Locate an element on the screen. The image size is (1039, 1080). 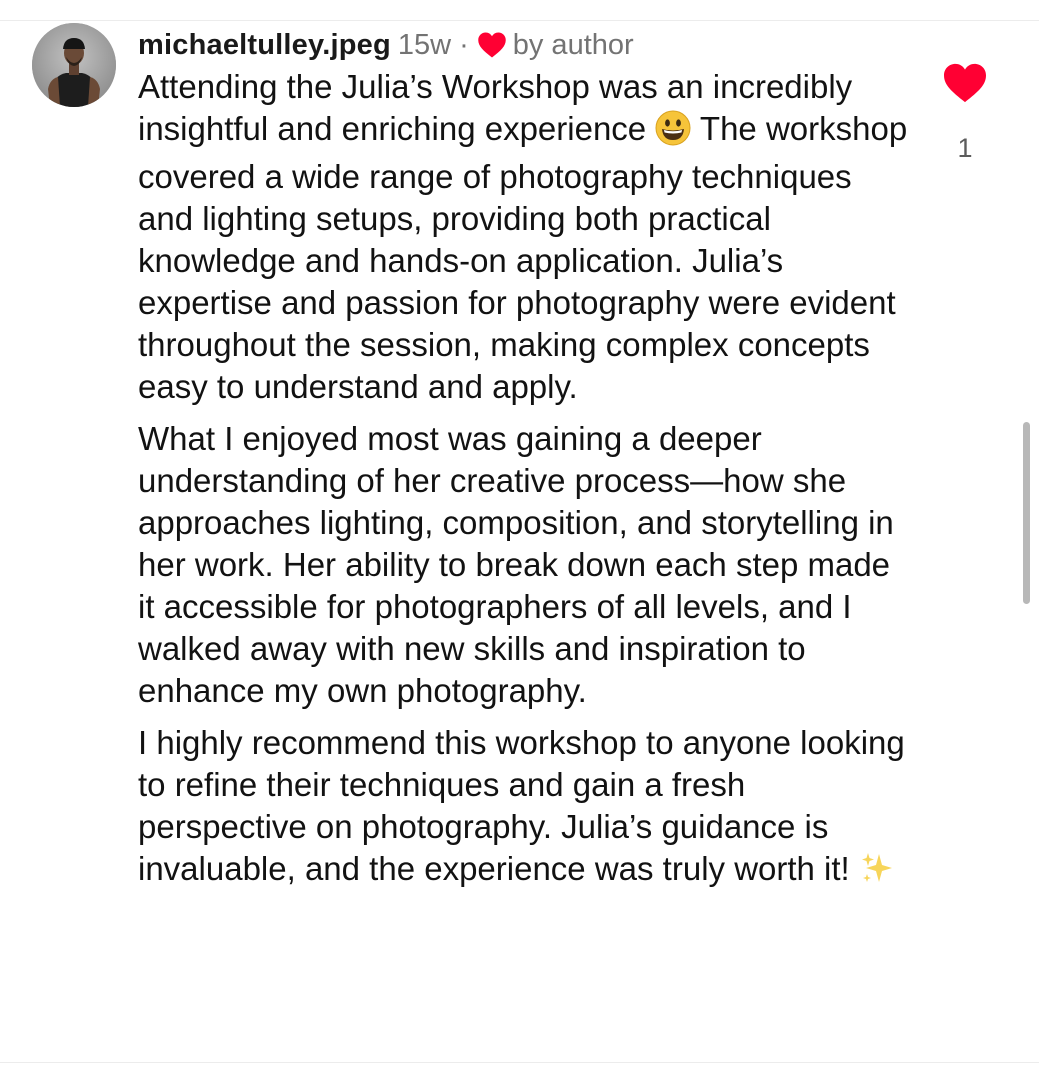
avatar-photo is located at coordinates (74, 65).